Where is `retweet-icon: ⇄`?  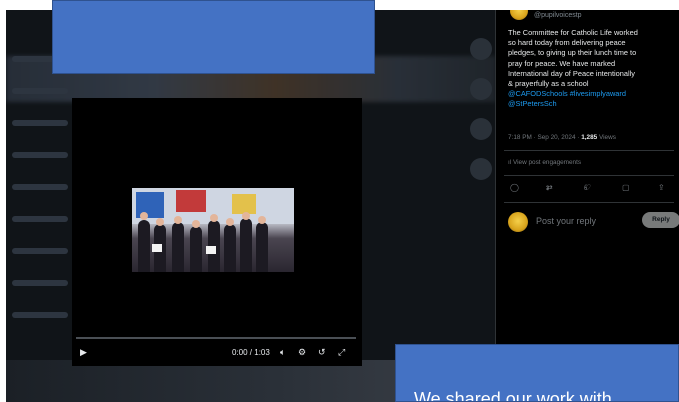
retweet-icon: ⇄ is located at coordinates (549, 187).